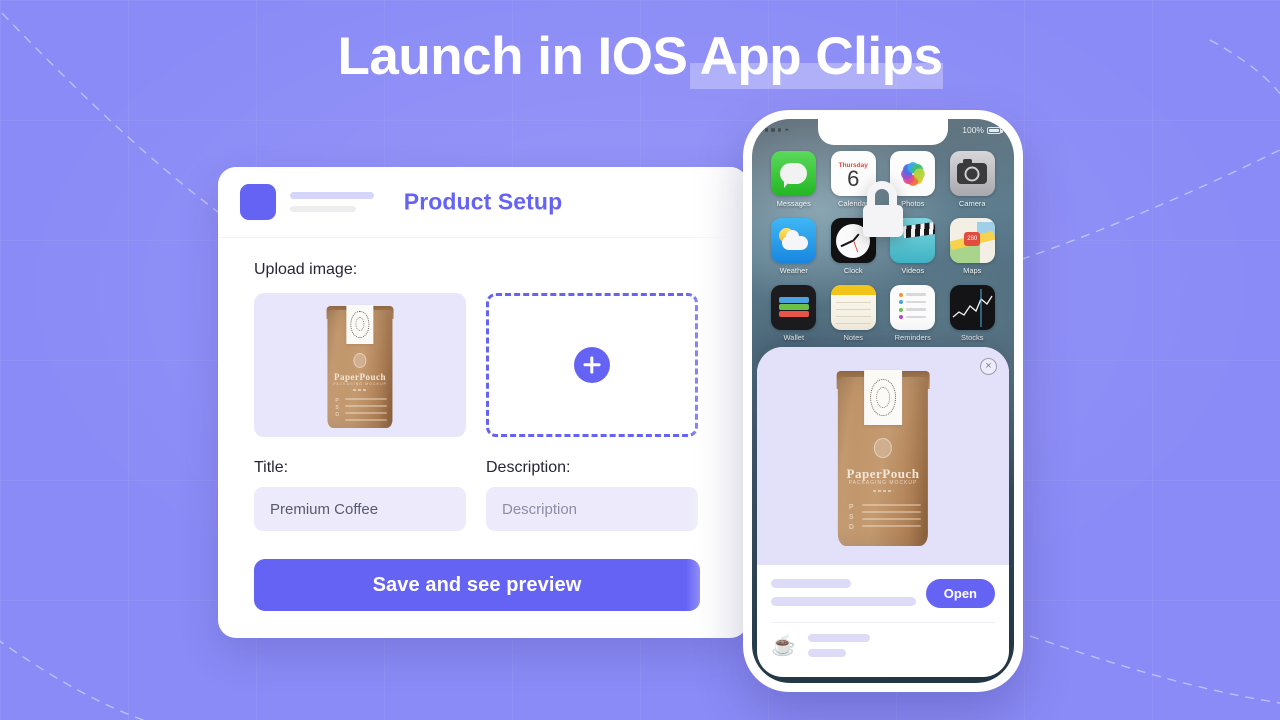  What do you see at coordinates (883, 132) in the screenshot?
I see `phone-notch` at bounding box center [883, 132].